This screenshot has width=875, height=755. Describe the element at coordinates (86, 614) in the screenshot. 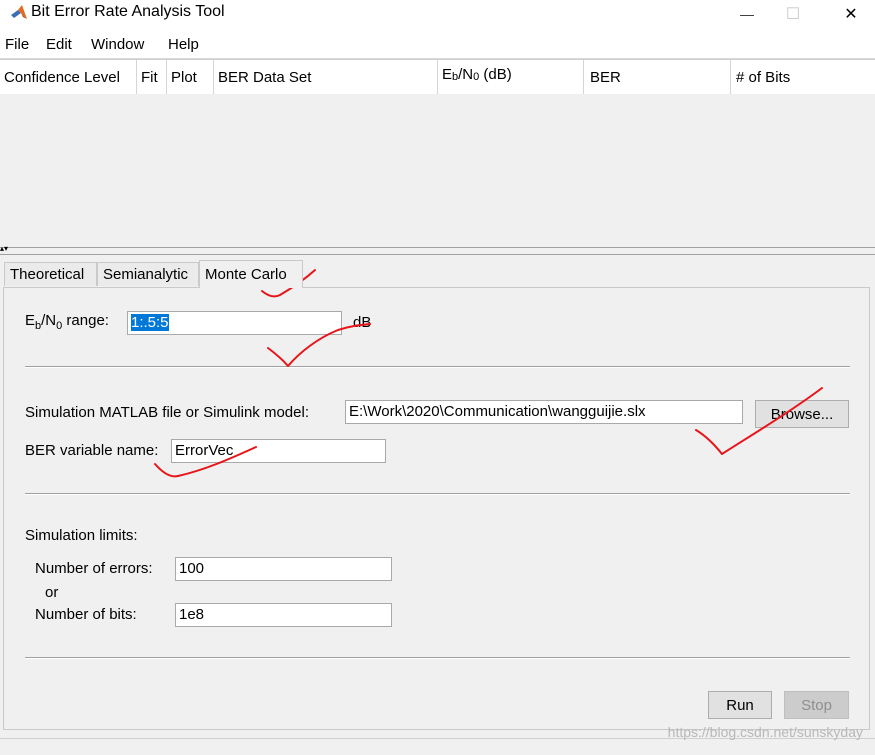

I see `number-of-bits-label: Number of bits:` at that location.